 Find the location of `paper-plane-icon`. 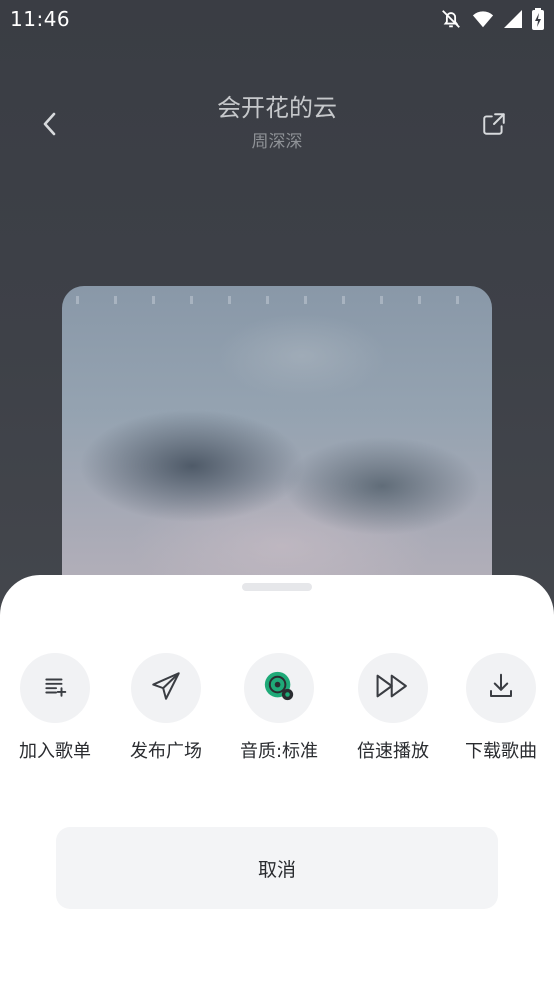

paper-plane-icon is located at coordinates (166, 688).